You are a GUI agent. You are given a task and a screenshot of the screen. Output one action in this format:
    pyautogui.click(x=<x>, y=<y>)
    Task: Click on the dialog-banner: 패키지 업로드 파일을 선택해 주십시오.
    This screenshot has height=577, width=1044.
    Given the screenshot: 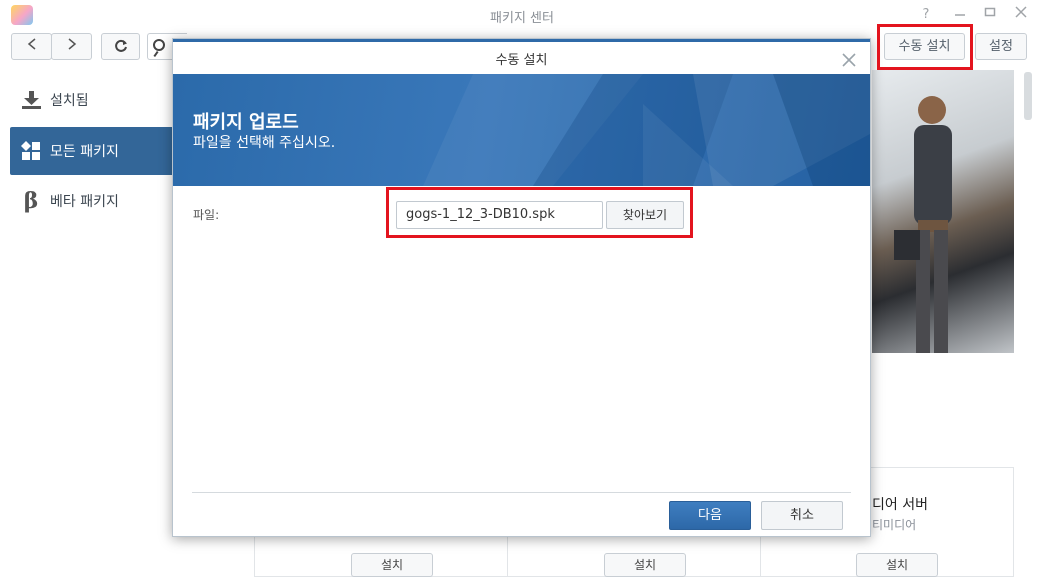 What is the action you would take?
    pyautogui.click(x=521, y=130)
    